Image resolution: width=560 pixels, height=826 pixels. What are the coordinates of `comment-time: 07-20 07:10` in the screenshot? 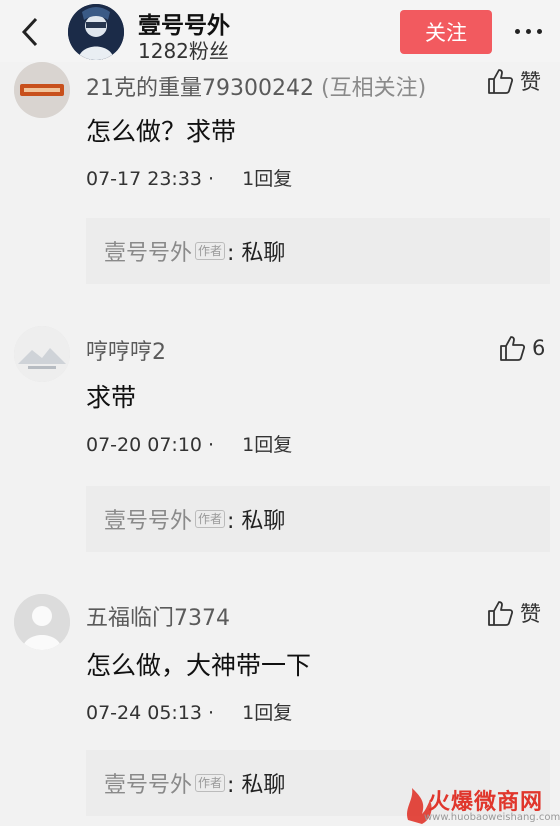 It's located at (144, 445).